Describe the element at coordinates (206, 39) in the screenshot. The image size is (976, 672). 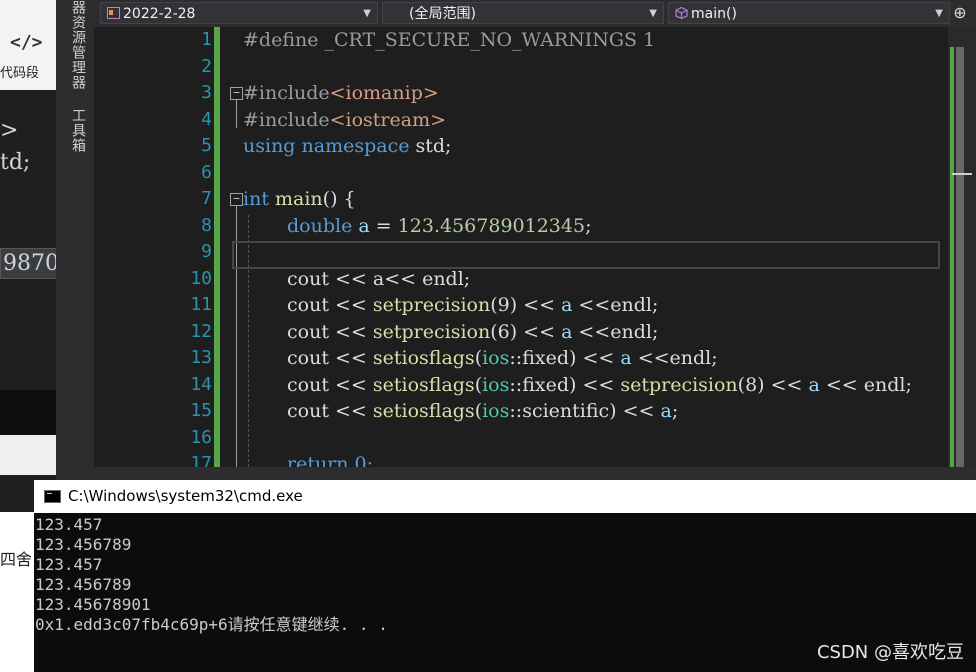
I see `line-number: 1` at that location.